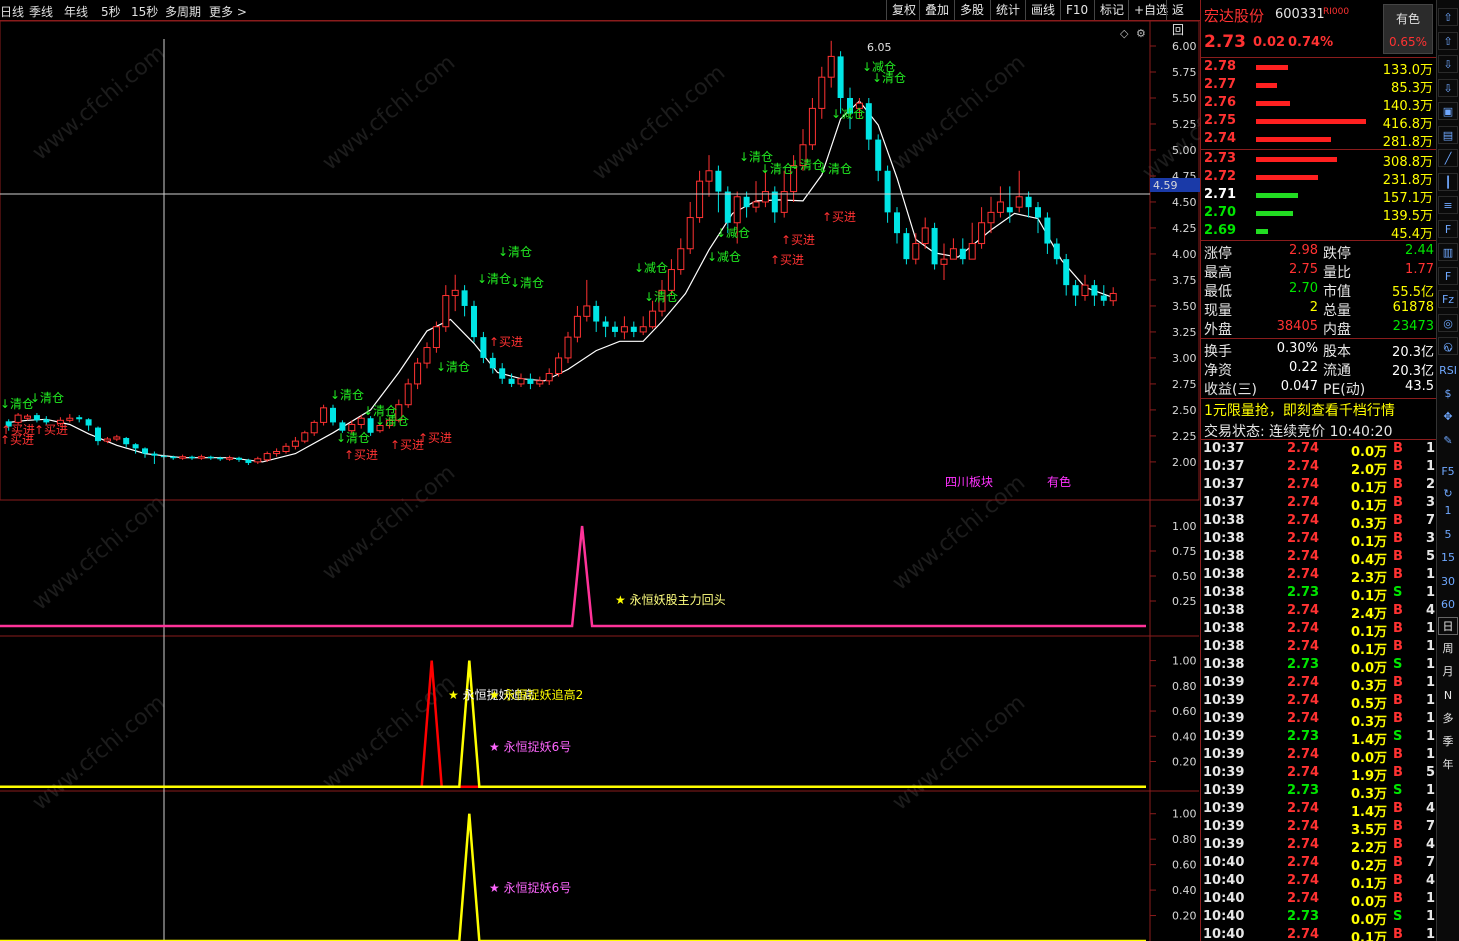  I want to click on tick-row-23: 10:40 2.74 0.2万 B 7, so click(1319, 864).